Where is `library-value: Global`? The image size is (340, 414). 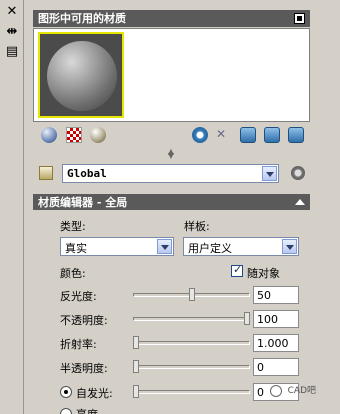 library-value: Global is located at coordinates (87, 173).